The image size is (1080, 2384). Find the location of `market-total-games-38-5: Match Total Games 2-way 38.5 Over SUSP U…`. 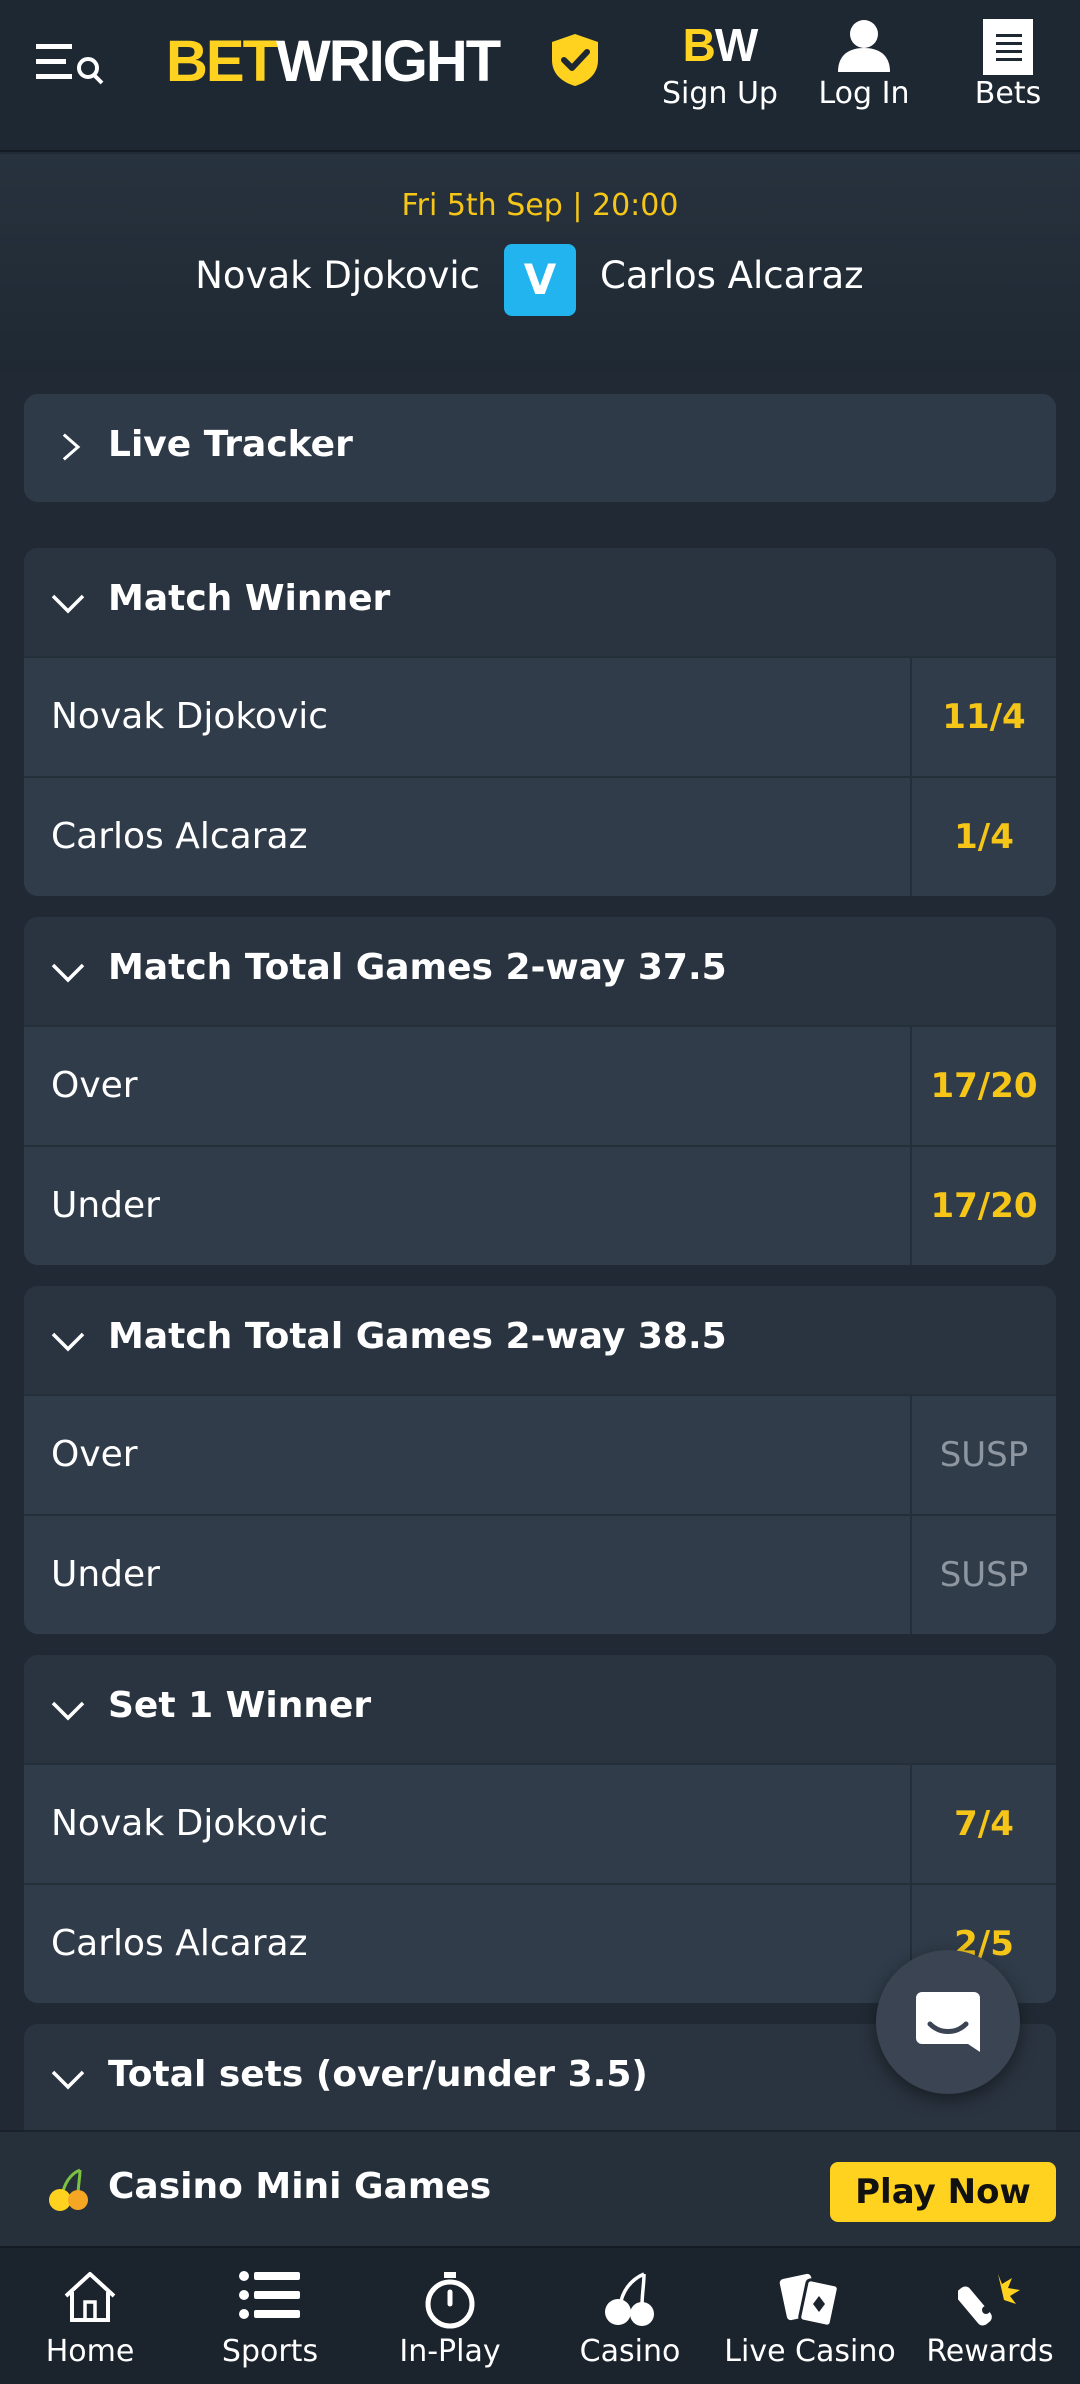

market-total-games-38-5: Match Total Games 2-way 38.5 Over SUSP U… is located at coordinates (540, 1460).